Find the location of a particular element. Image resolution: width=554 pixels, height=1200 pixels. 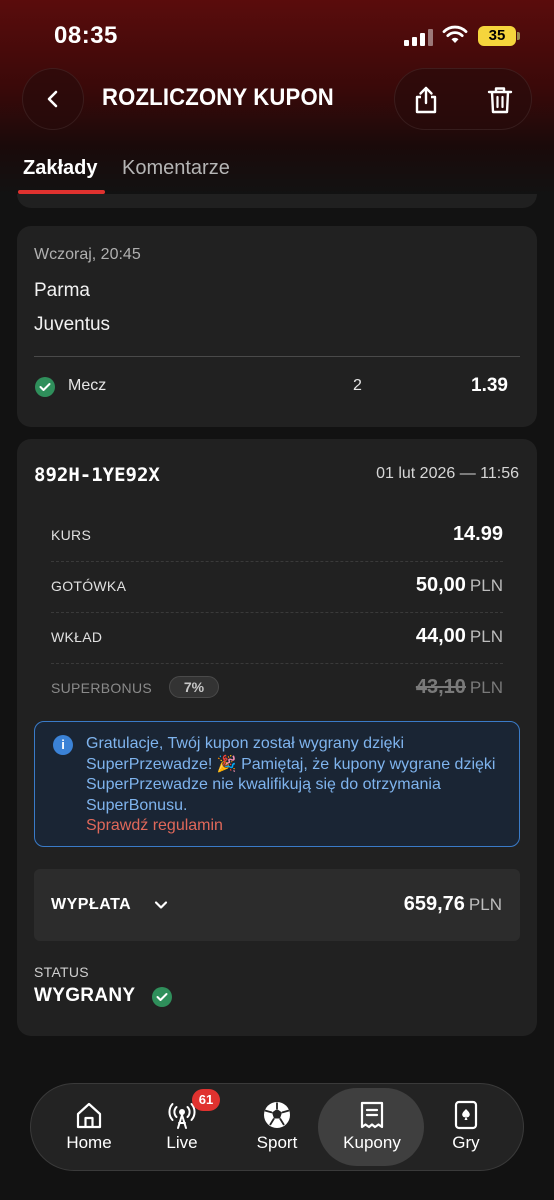

cash-amount: 50,00 is located at coordinates (440, 585).